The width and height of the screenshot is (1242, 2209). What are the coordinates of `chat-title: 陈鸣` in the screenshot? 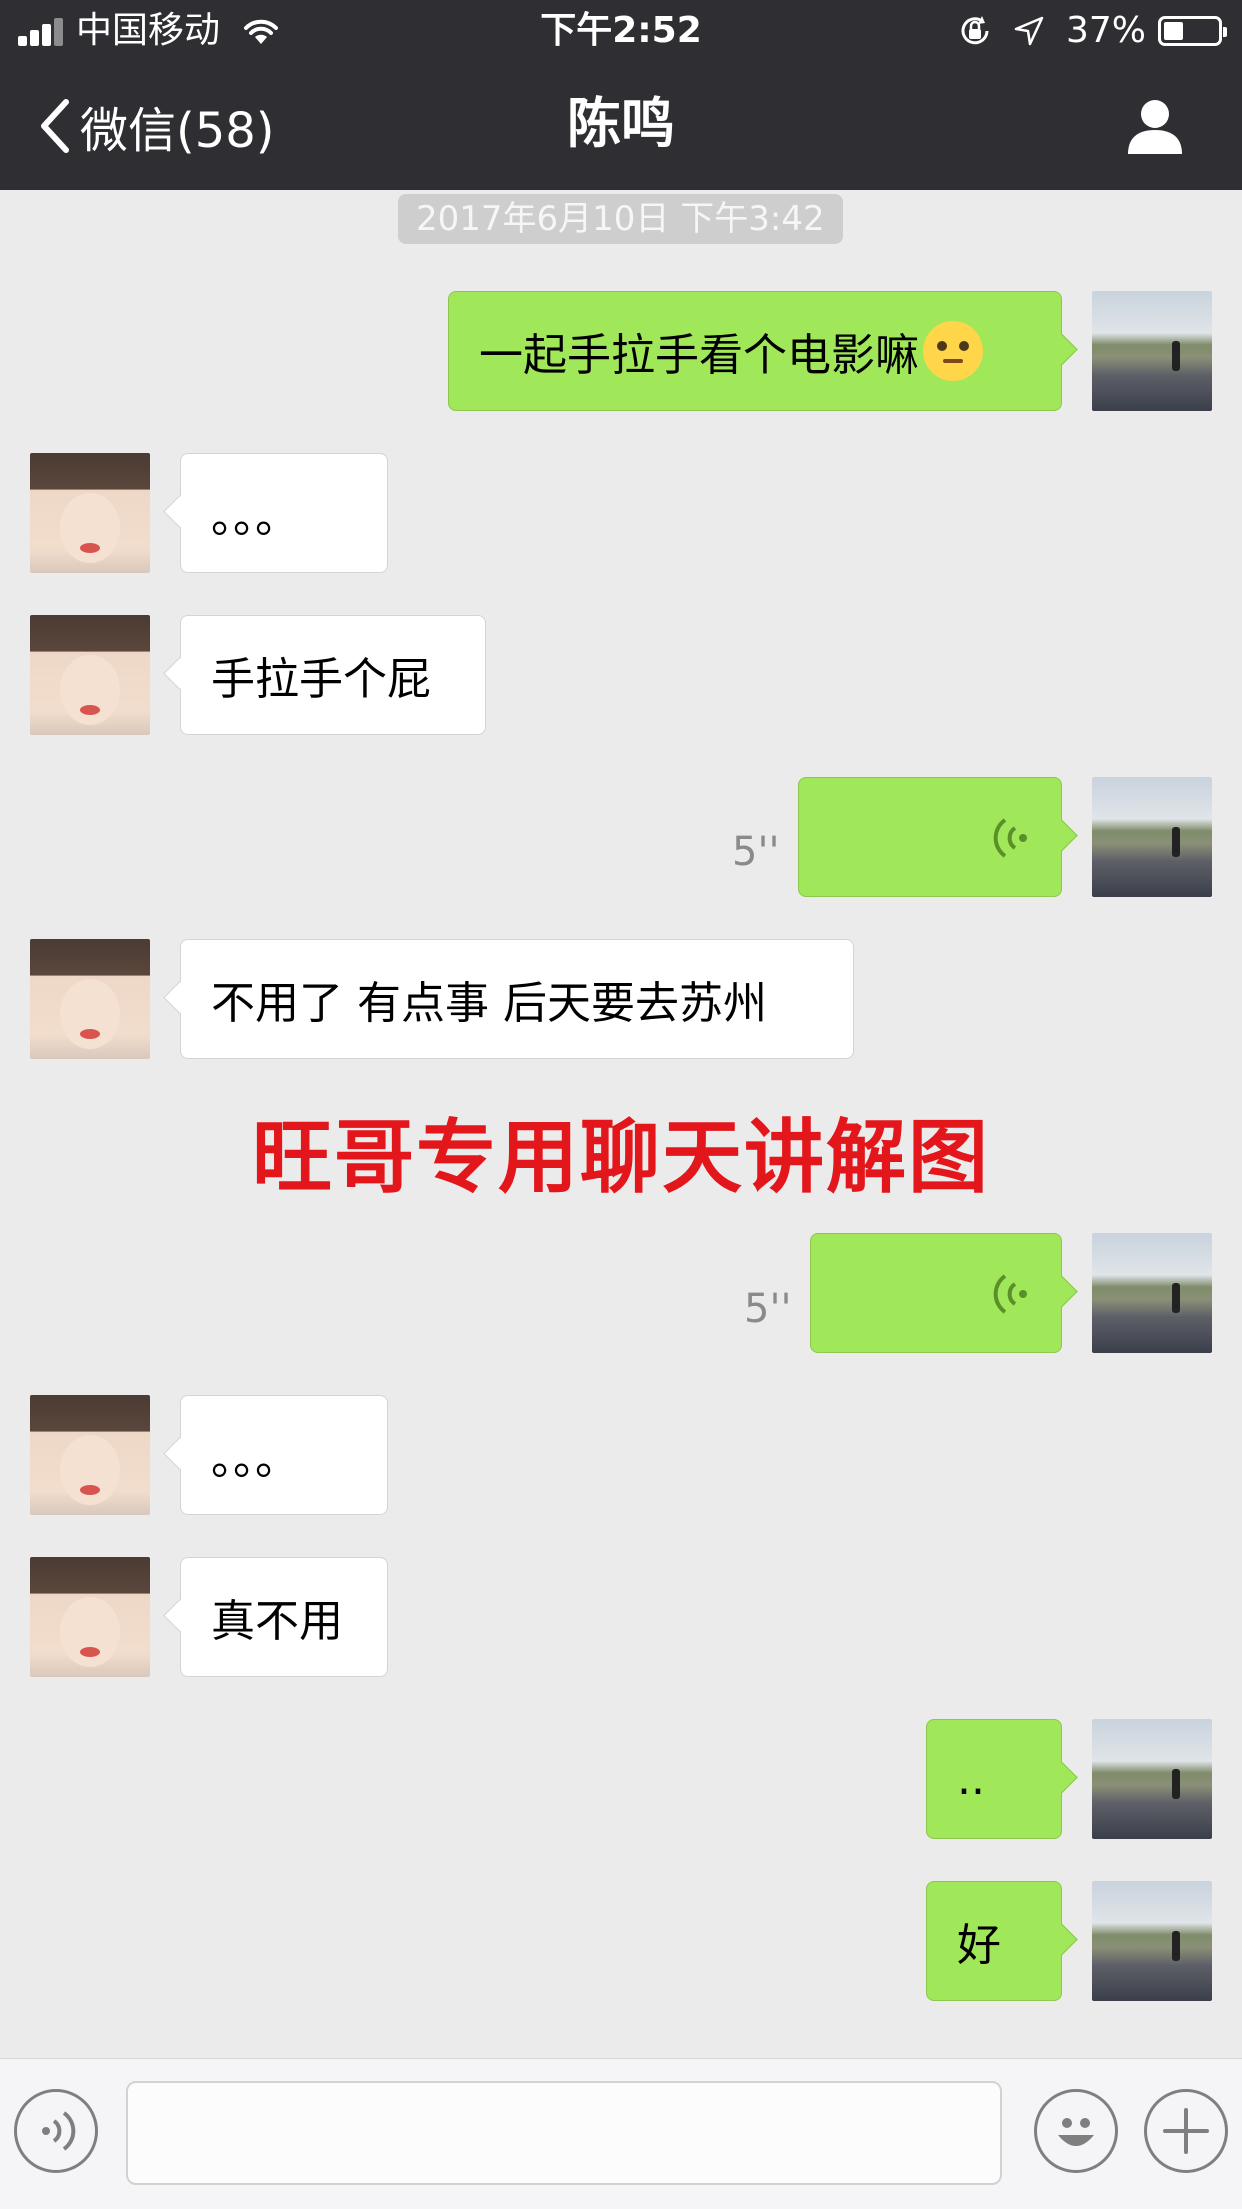 It's located at (621, 123).